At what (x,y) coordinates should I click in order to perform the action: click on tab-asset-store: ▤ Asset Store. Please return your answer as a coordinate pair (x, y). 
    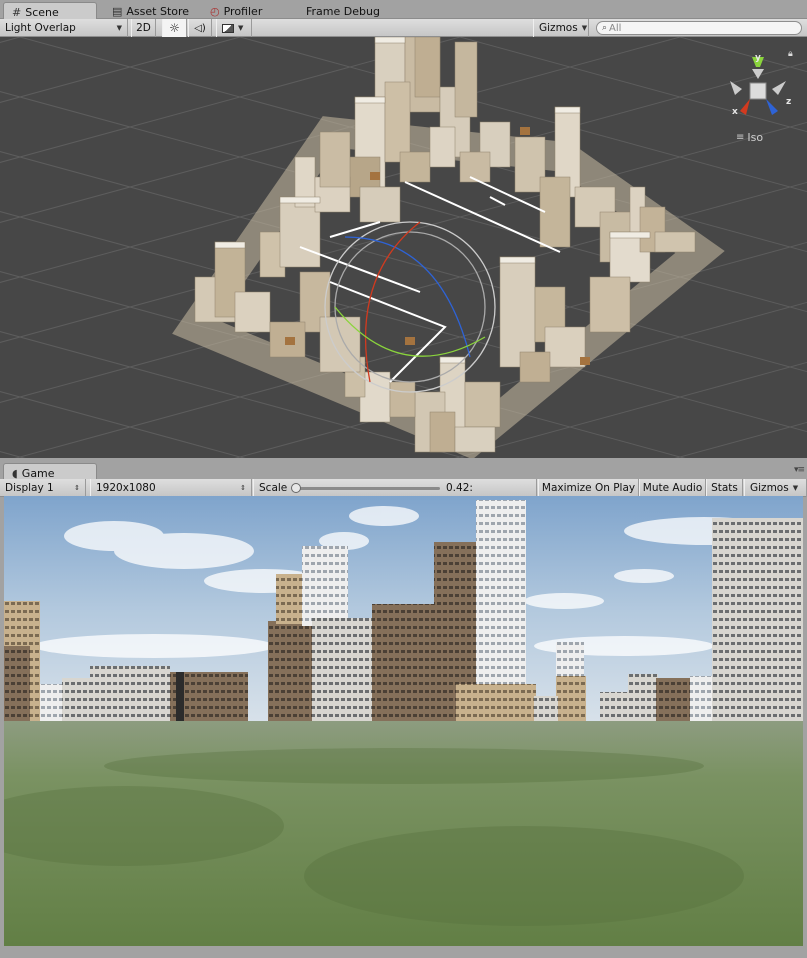
    Looking at the image, I should click on (150, 10).